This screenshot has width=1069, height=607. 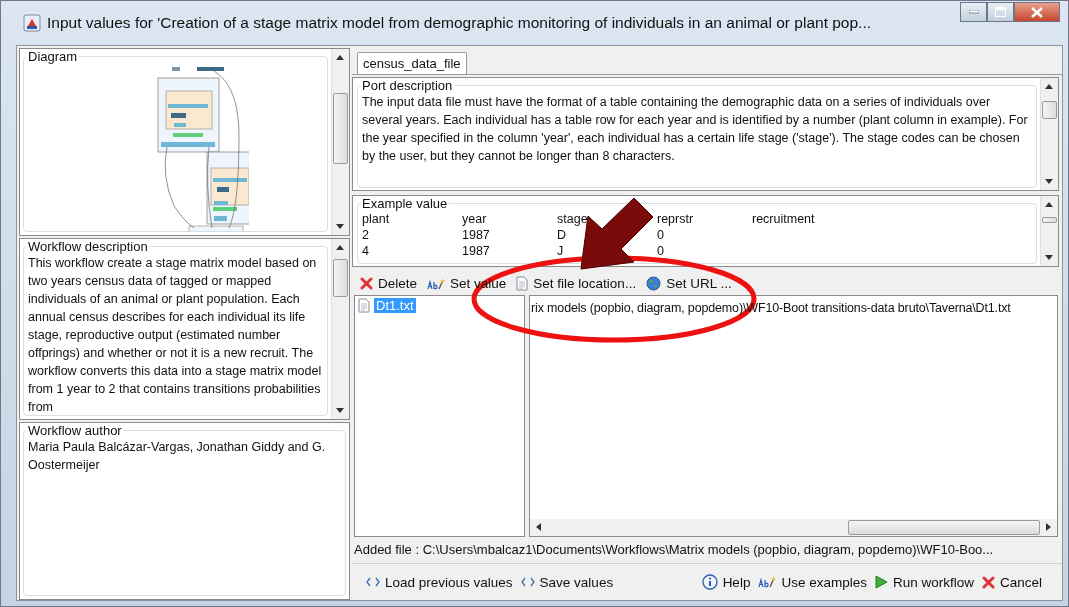 What do you see at coordinates (812, 582) in the screenshot?
I see `footer-button: Use examples` at bounding box center [812, 582].